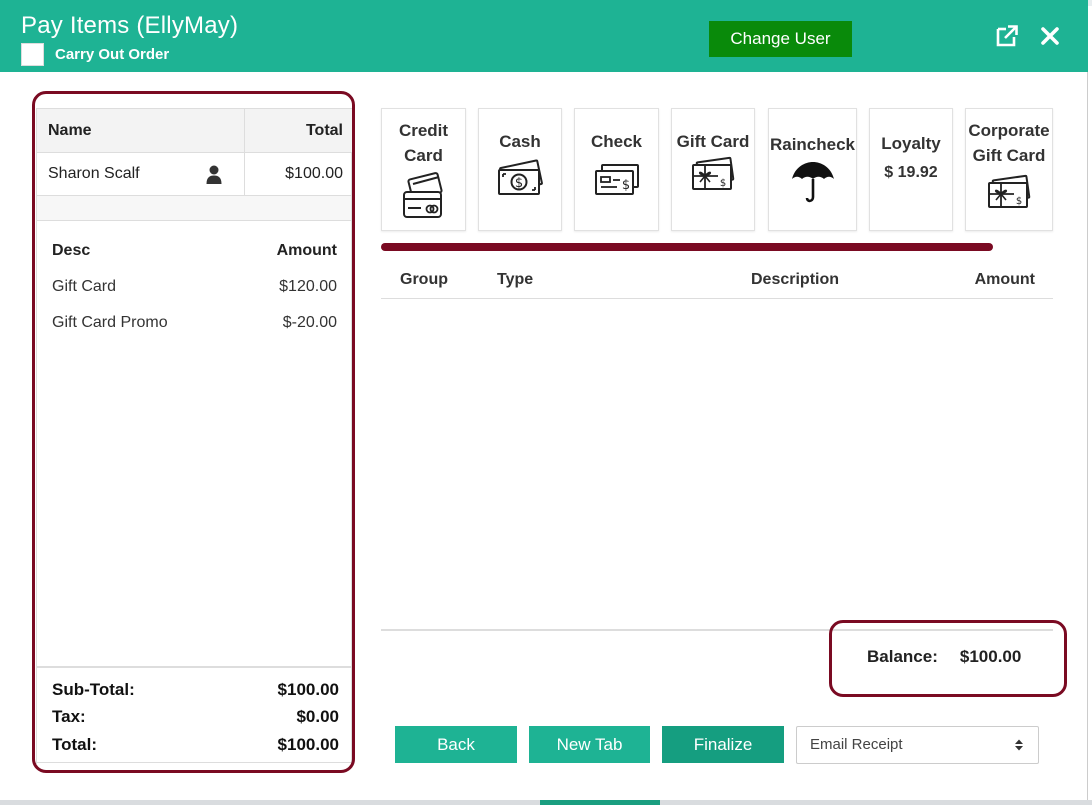 The width and height of the screenshot is (1092, 805). I want to click on type-column-header: Type, so click(515, 279).